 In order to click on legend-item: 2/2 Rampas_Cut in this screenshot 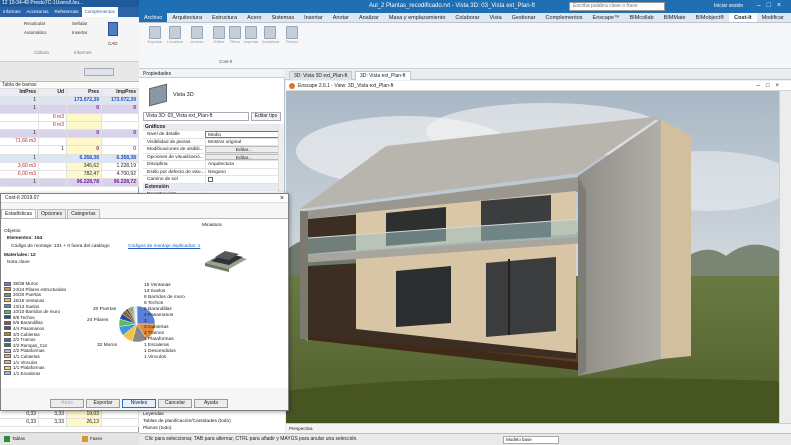, I will do `click(25, 345)`.